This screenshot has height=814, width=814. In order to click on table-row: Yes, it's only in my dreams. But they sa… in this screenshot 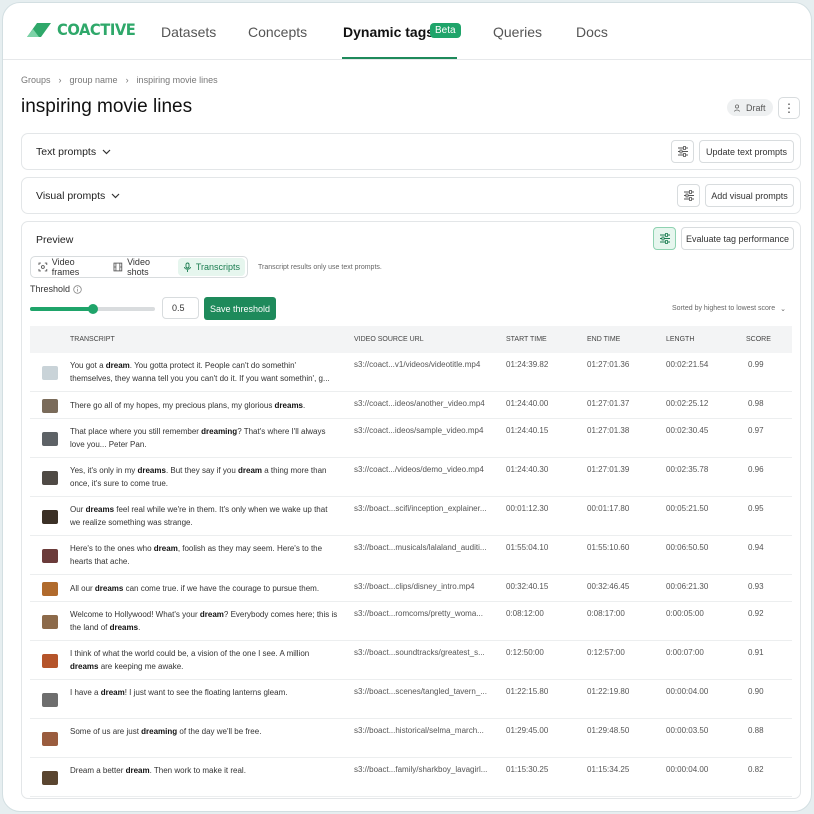, I will do `click(411, 477)`.